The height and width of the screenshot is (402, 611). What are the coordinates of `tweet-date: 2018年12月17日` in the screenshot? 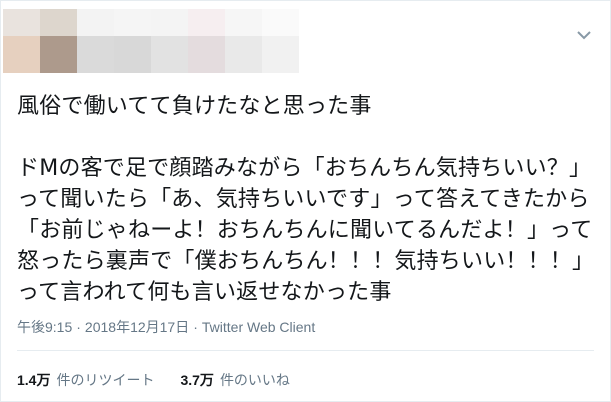 It's located at (137, 327).